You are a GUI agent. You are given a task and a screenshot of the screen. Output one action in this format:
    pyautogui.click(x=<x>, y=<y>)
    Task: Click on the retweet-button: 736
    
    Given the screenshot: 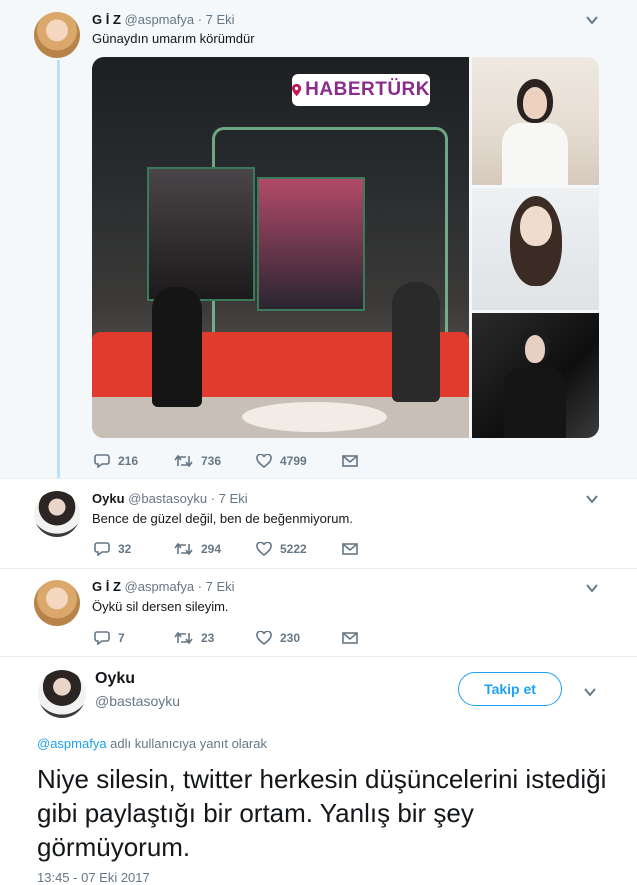 What is the action you would take?
    pyautogui.click(x=215, y=461)
    